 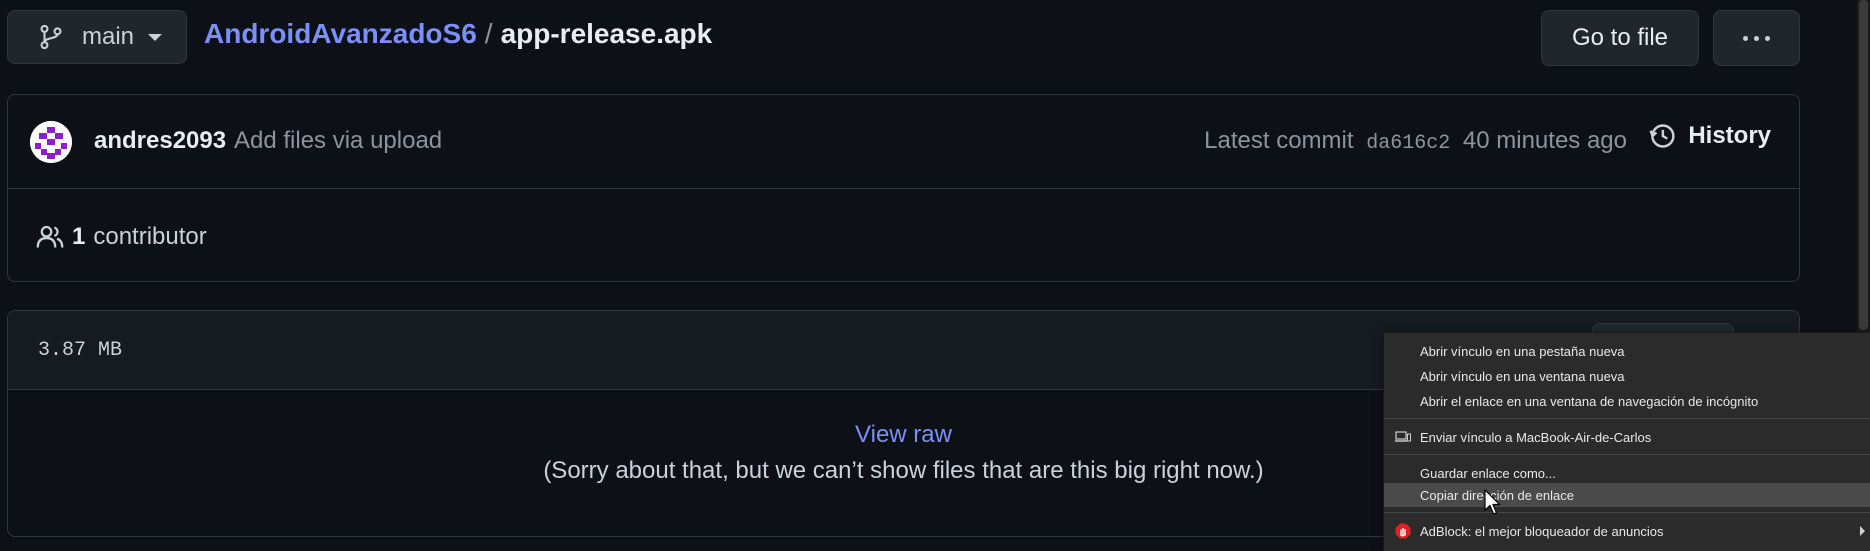 I want to click on chevron-down-icon, so click(x=155, y=37).